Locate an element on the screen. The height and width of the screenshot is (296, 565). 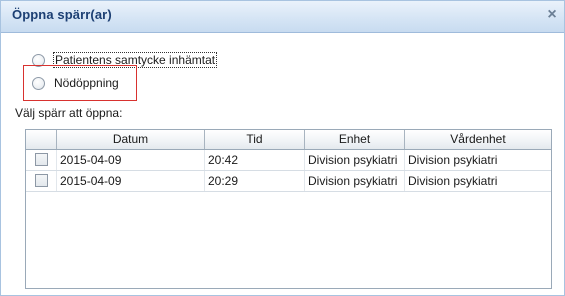
dialog-title: Öppna spärr(ar) is located at coordinates (62, 14).